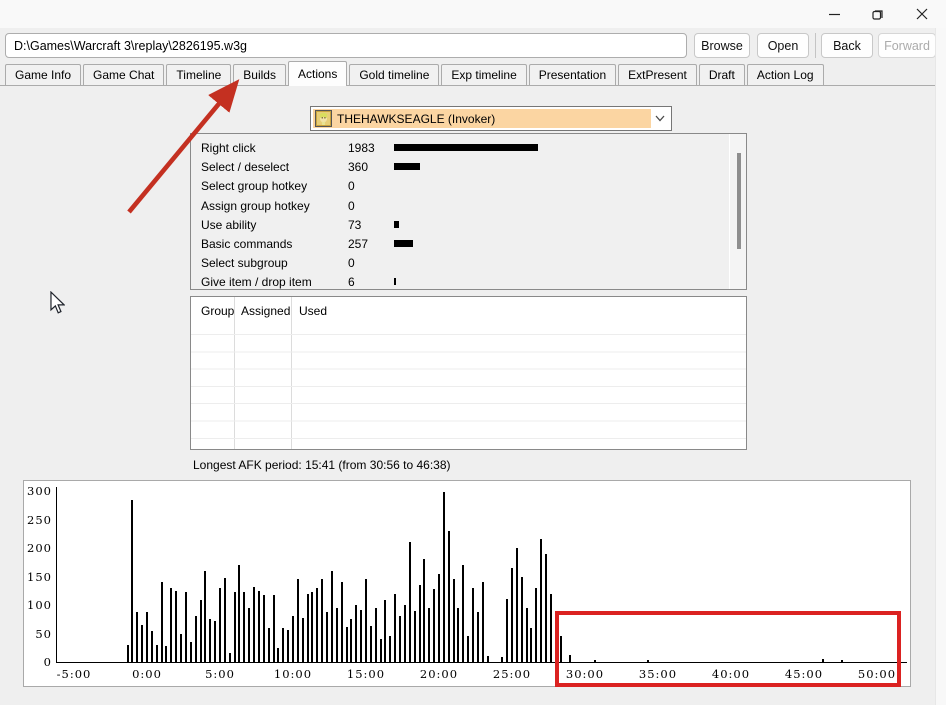 The height and width of the screenshot is (705, 946). What do you see at coordinates (199, 74) in the screenshot?
I see `tab-timeline: Timeline` at bounding box center [199, 74].